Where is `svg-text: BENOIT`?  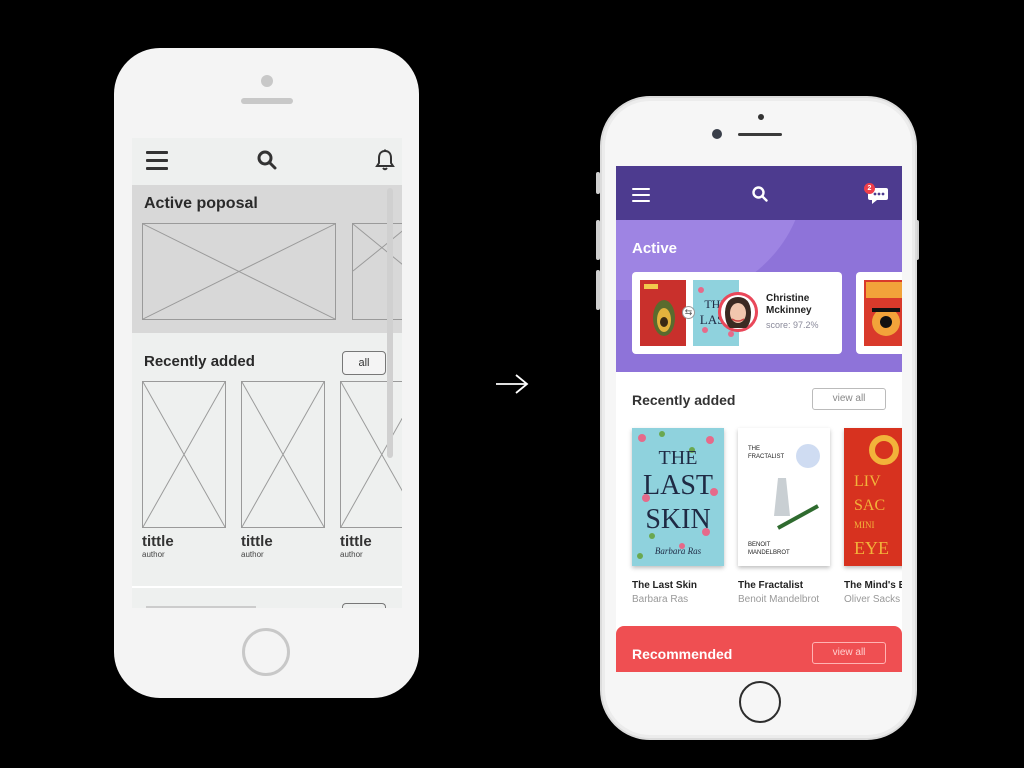 svg-text: BENOIT is located at coordinates (759, 545).